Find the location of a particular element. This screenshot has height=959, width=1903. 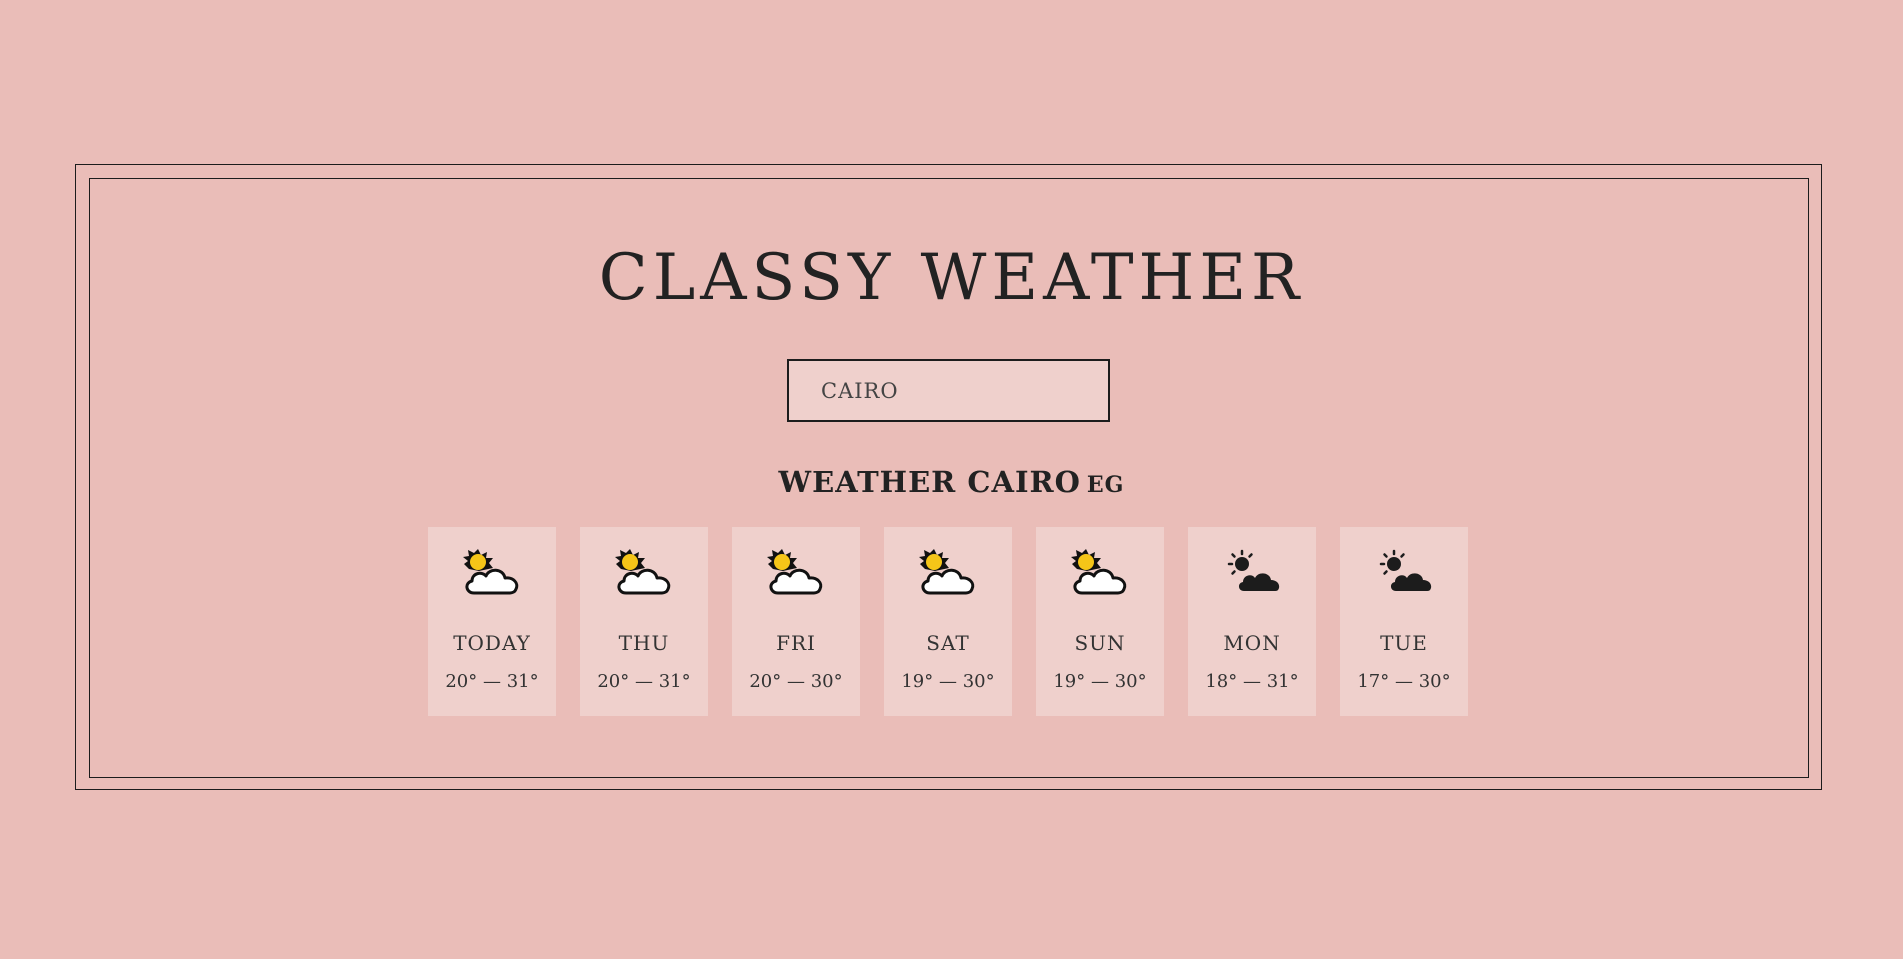

day-card: TUE 17° — 30° is located at coordinates (1404, 621).